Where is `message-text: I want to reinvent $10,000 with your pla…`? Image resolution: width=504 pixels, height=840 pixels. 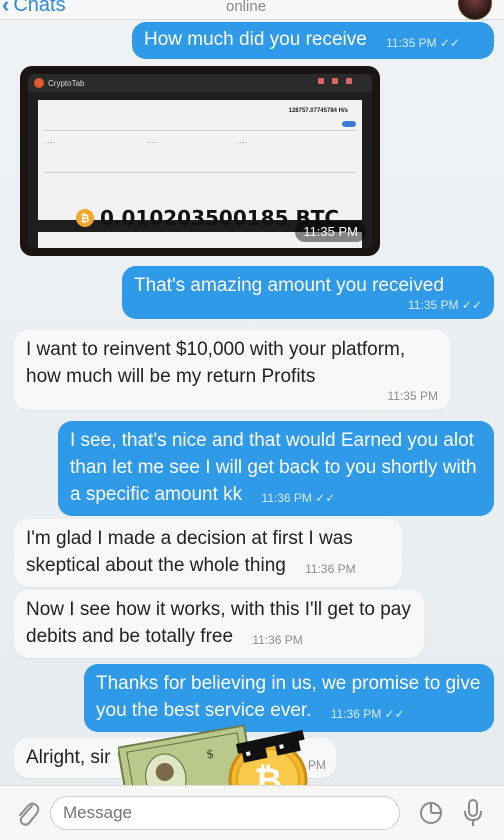 message-text: I want to reinvent $10,000 with your pla… is located at coordinates (216, 363).